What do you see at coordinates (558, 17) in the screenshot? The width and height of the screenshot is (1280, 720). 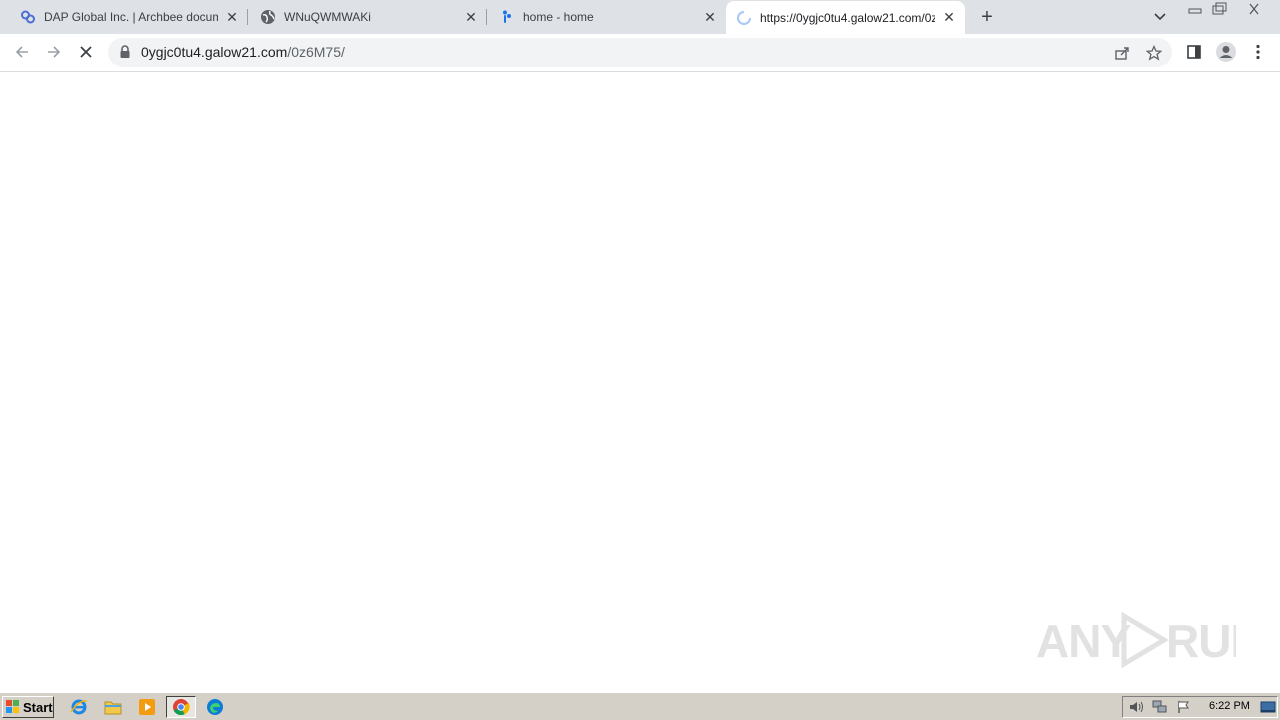 I see `tab-title: home - home` at bounding box center [558, 17].